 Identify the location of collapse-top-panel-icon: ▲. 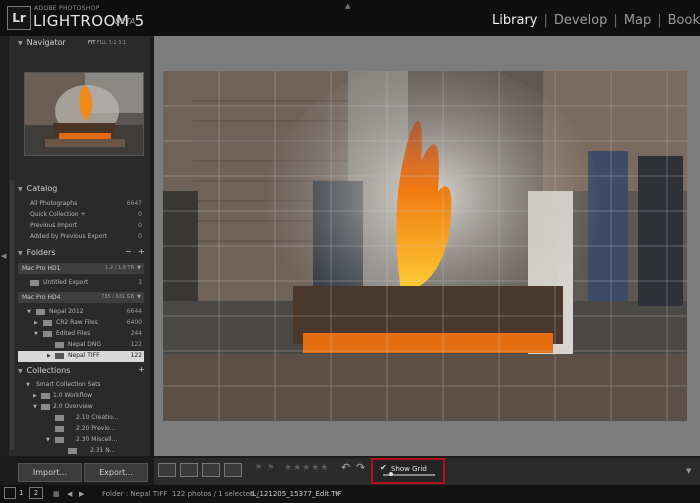
(347, 6).